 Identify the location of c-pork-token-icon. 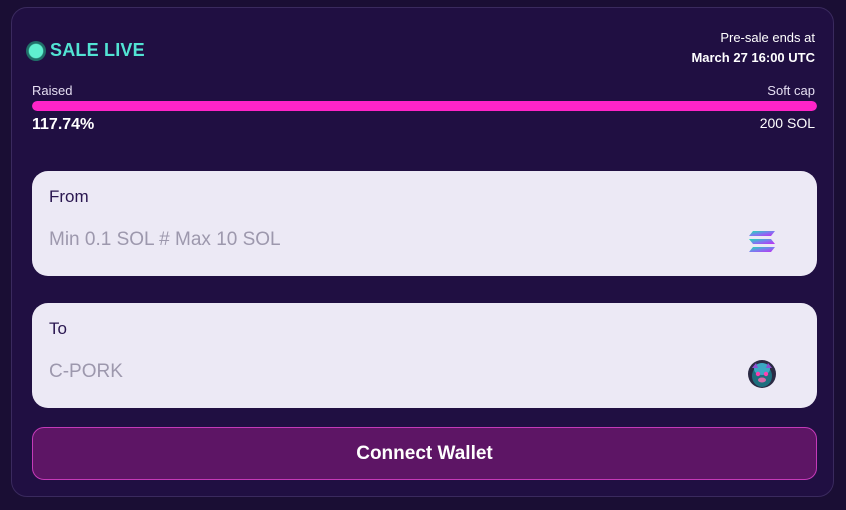
(762, 374).